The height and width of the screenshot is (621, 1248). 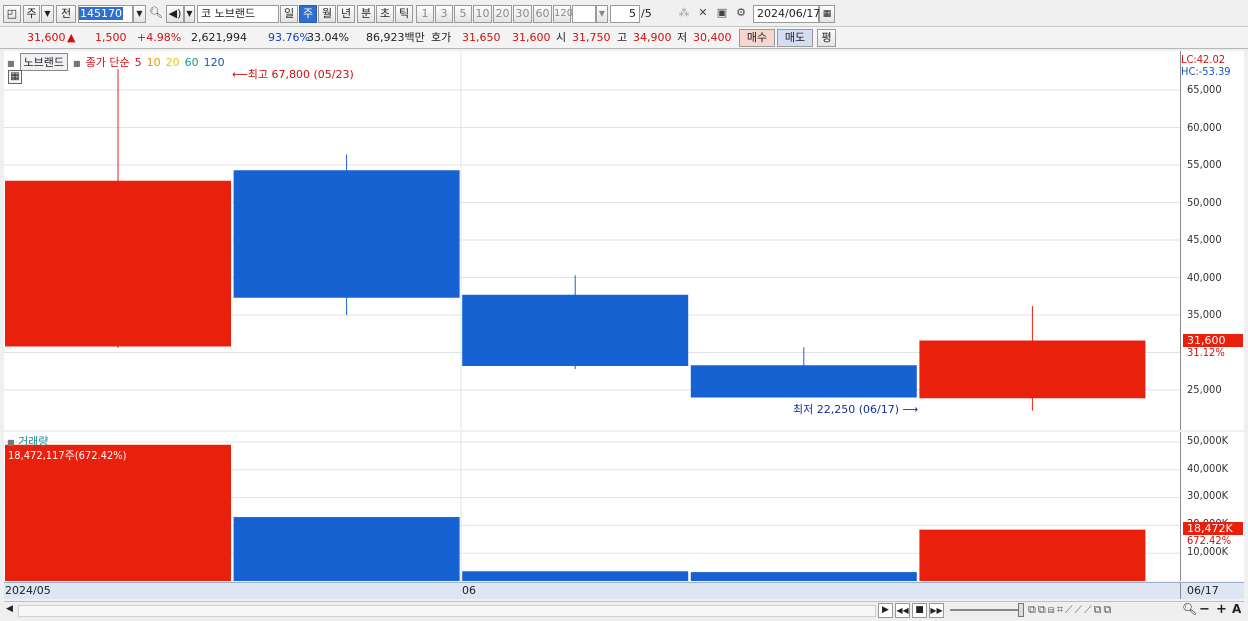 What do you see at coordinates (175, 14) in the screenshot?
I see `sound-icon: ◀)` at bounding box center [175, 14].